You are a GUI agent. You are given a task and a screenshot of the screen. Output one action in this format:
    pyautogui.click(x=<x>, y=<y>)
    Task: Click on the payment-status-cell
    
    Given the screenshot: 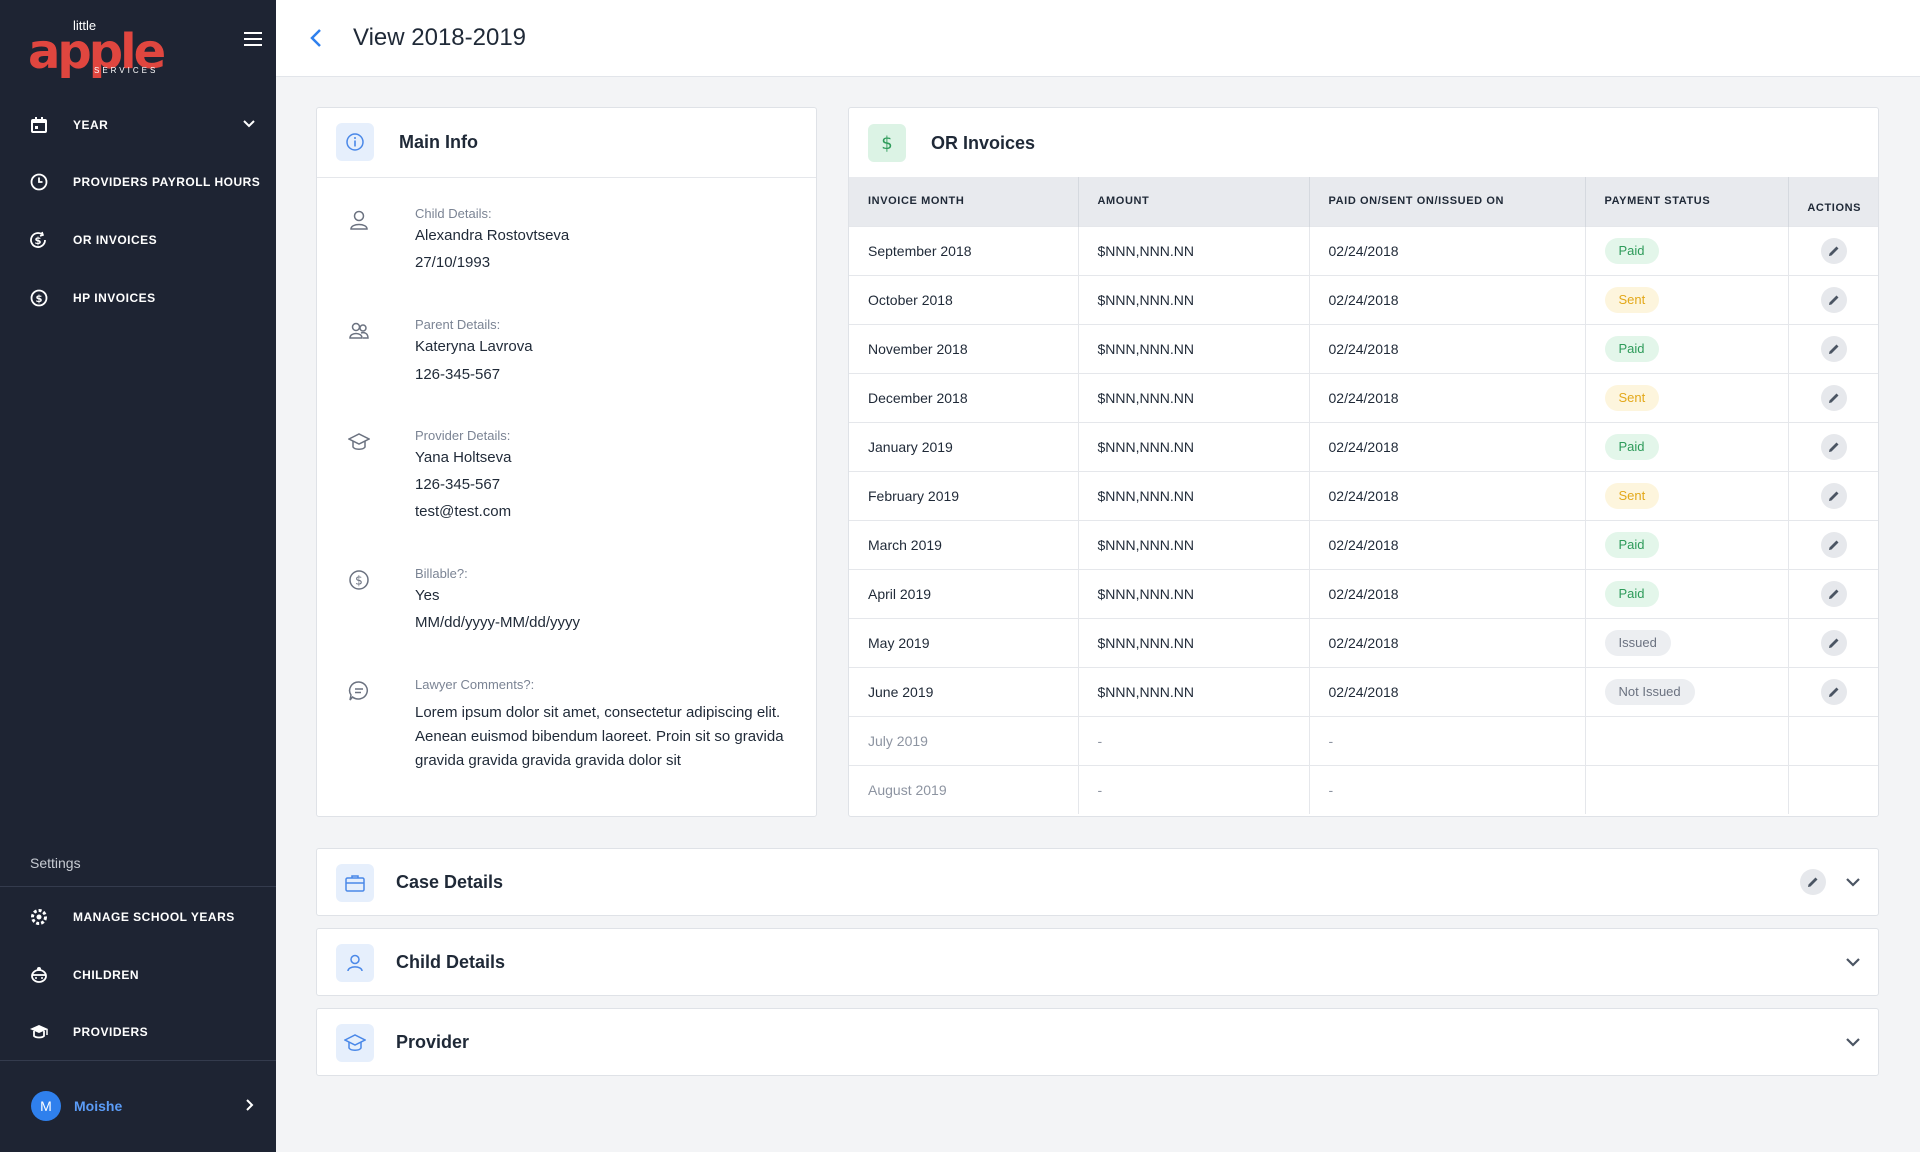 What is the action you would take?
    pyautogui.click(x=1687, y=789)
    